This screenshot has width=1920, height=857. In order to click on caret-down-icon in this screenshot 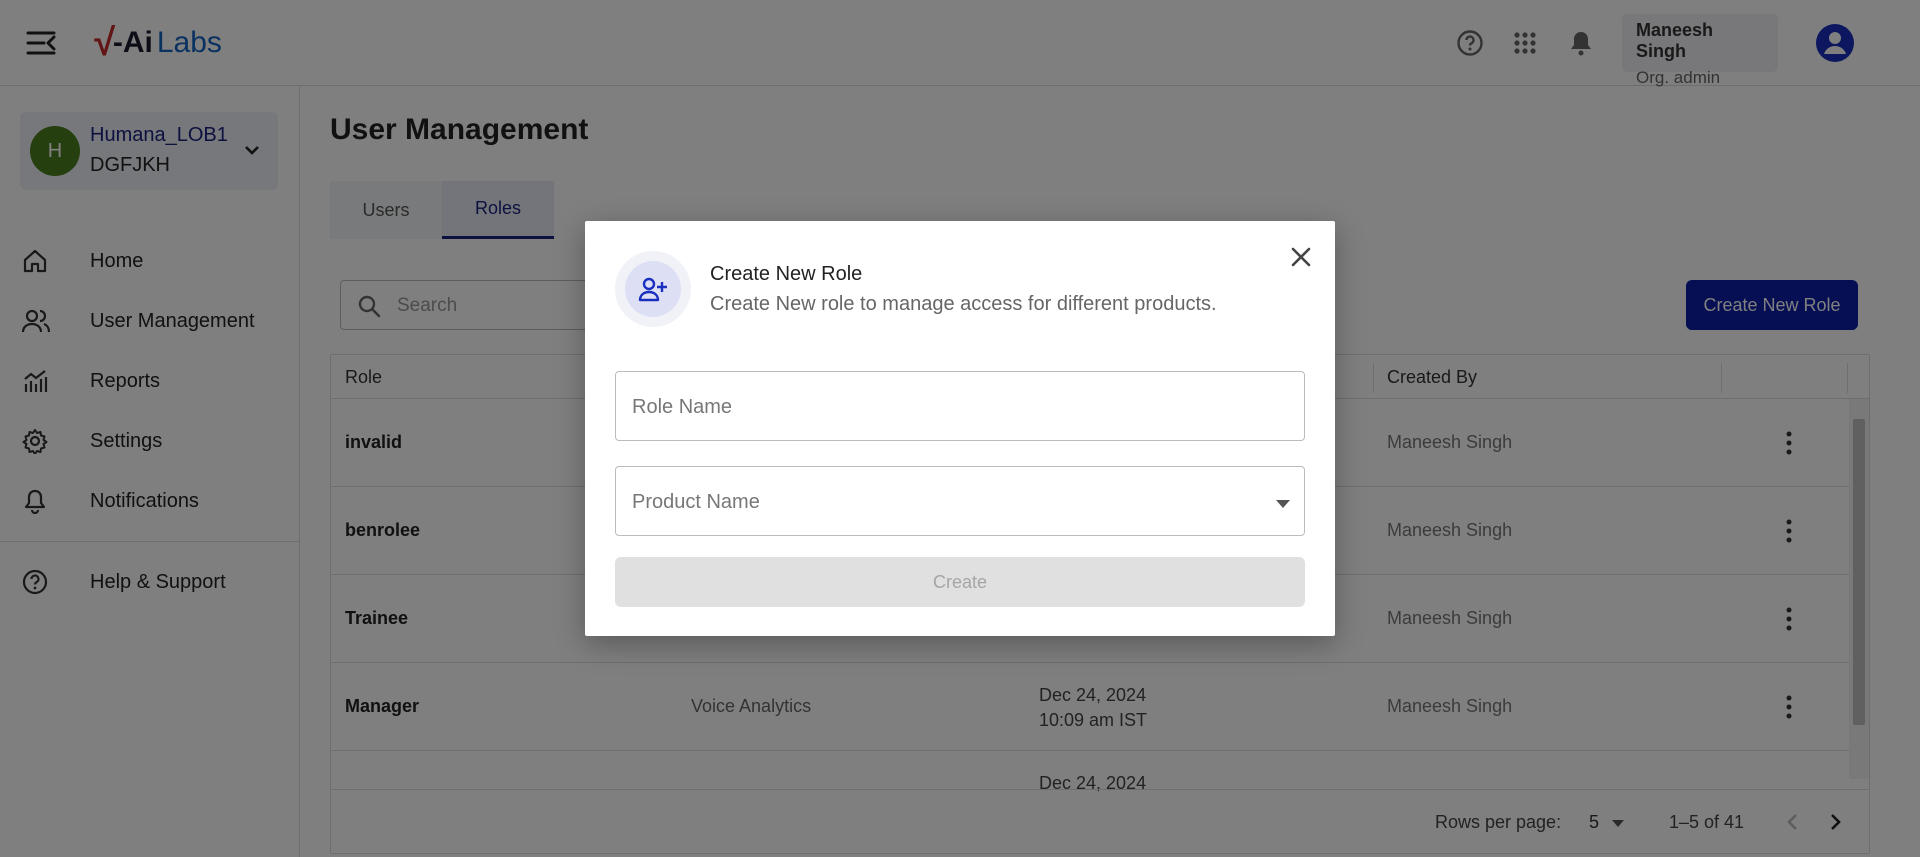, I will do `click(1283, 502)`.